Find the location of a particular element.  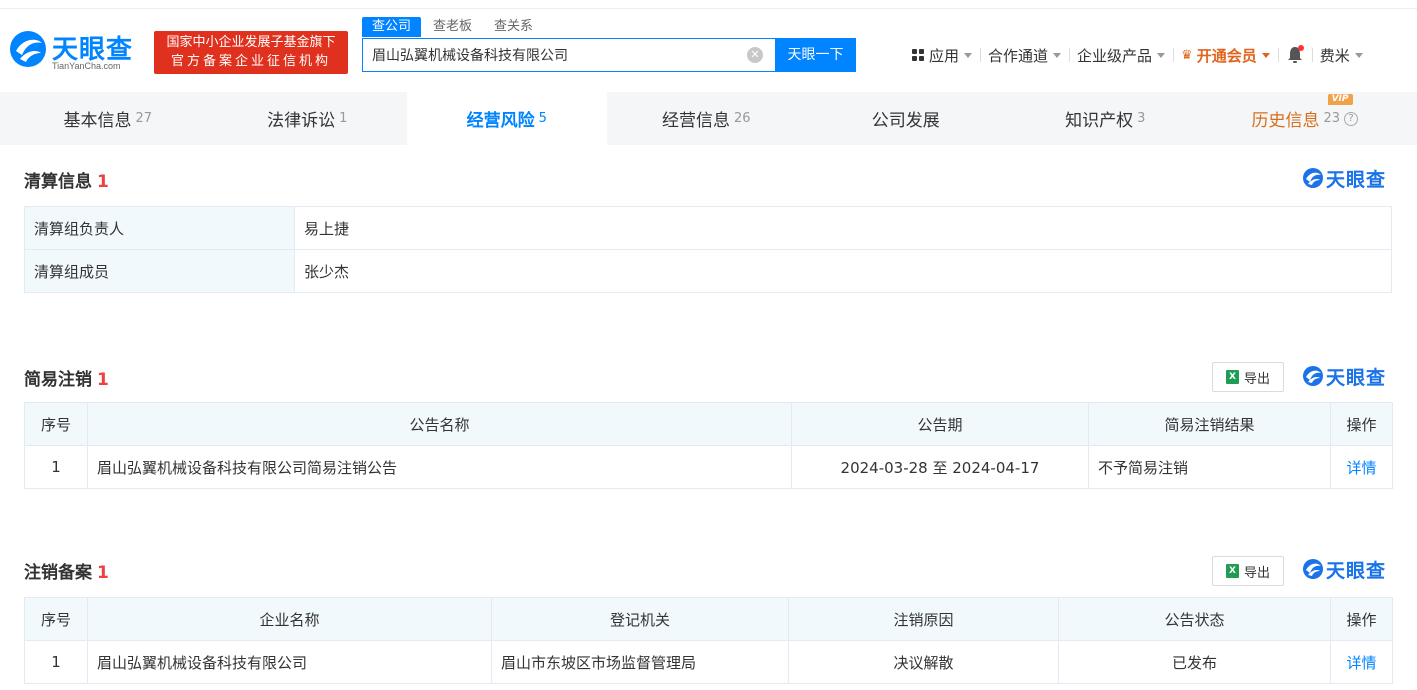

col-header: 注销原因 is located at coordinates (923, 619).